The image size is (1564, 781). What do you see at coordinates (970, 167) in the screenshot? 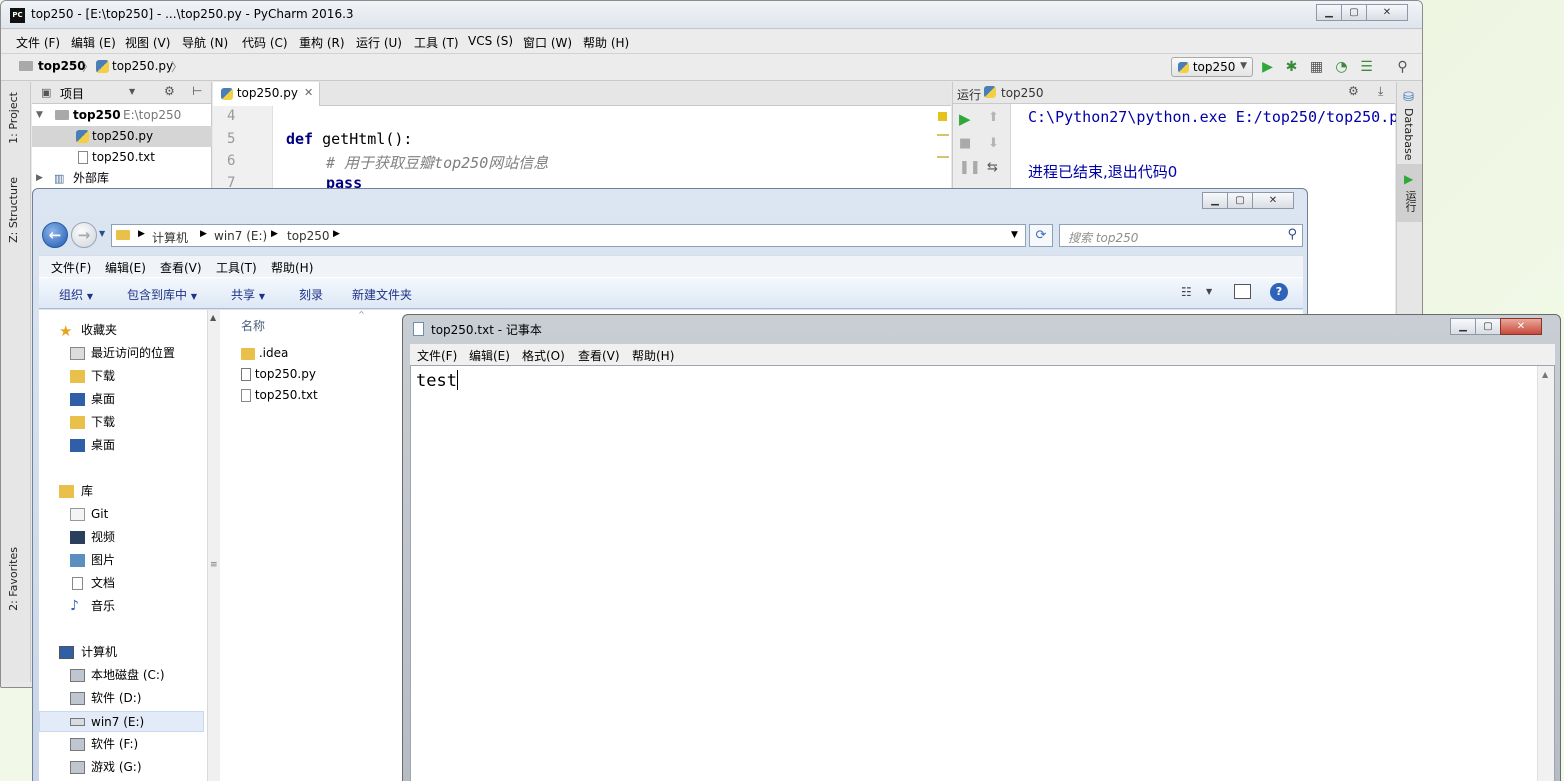
I see `pause-icon: ❚❚` at bounding box center [970, 167].